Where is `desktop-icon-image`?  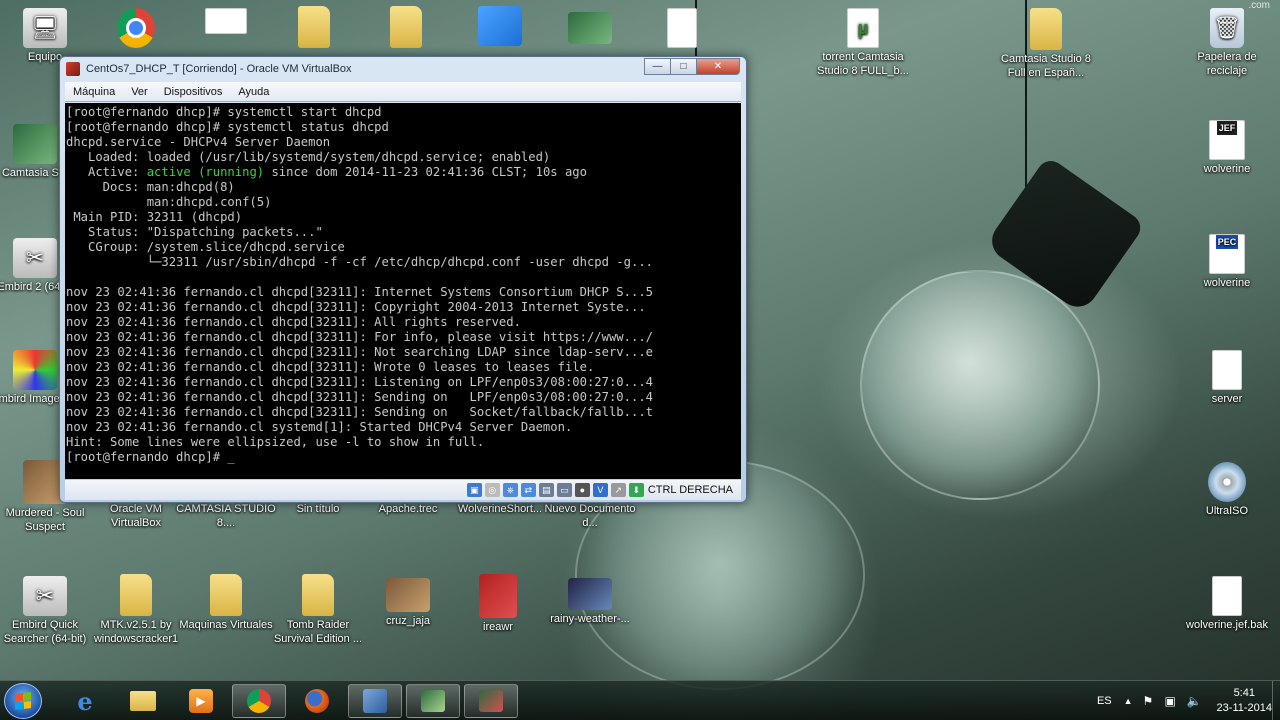
desktop-icon-image is located at coordinates (590, 29).